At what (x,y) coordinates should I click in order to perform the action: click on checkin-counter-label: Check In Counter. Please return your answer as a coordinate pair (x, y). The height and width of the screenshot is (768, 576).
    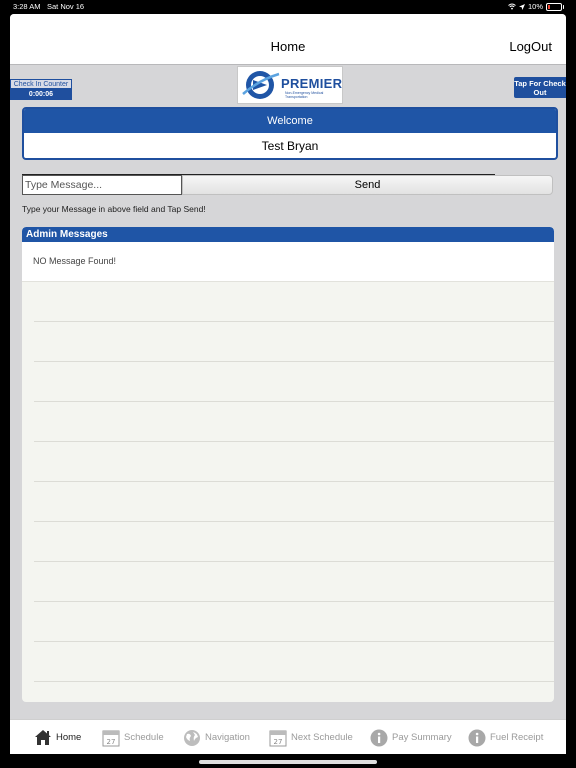
    Looking at the image, I should click on (41, 84).